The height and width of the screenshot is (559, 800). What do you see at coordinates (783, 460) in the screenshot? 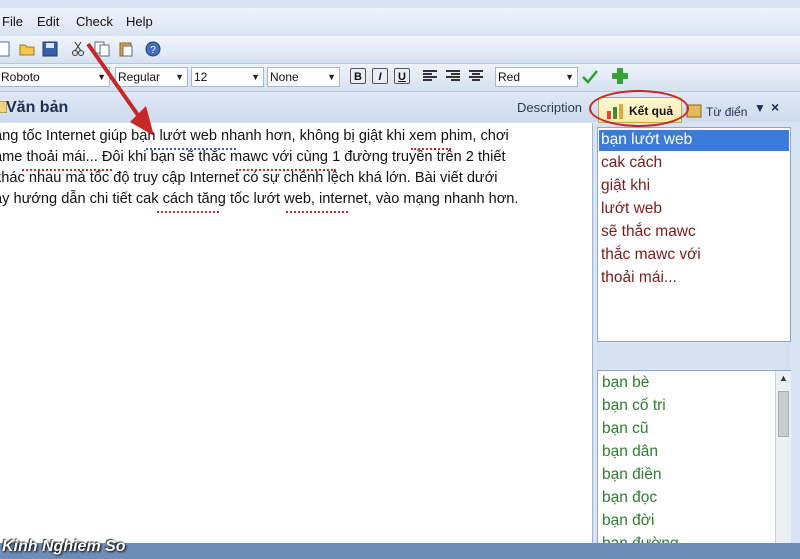
I see `dictionary-scrollbar: ▲` at bounding box center [783, 460].